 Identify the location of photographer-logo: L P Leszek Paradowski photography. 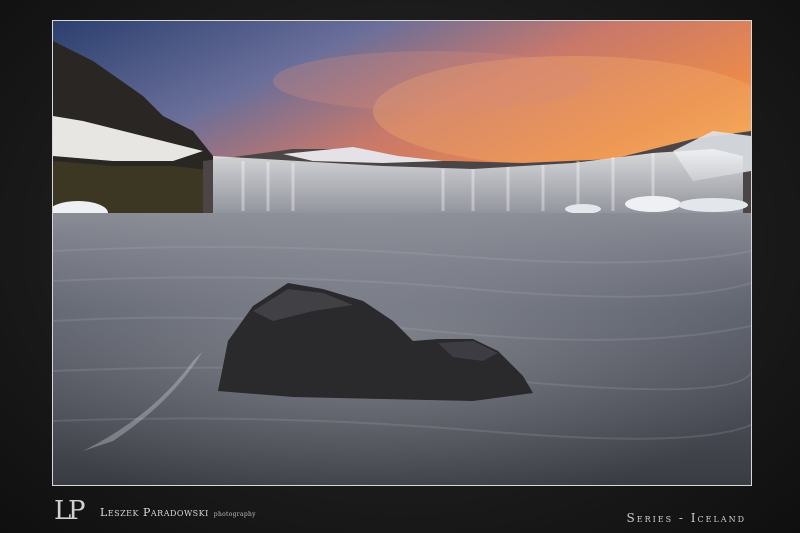
(155, 509).